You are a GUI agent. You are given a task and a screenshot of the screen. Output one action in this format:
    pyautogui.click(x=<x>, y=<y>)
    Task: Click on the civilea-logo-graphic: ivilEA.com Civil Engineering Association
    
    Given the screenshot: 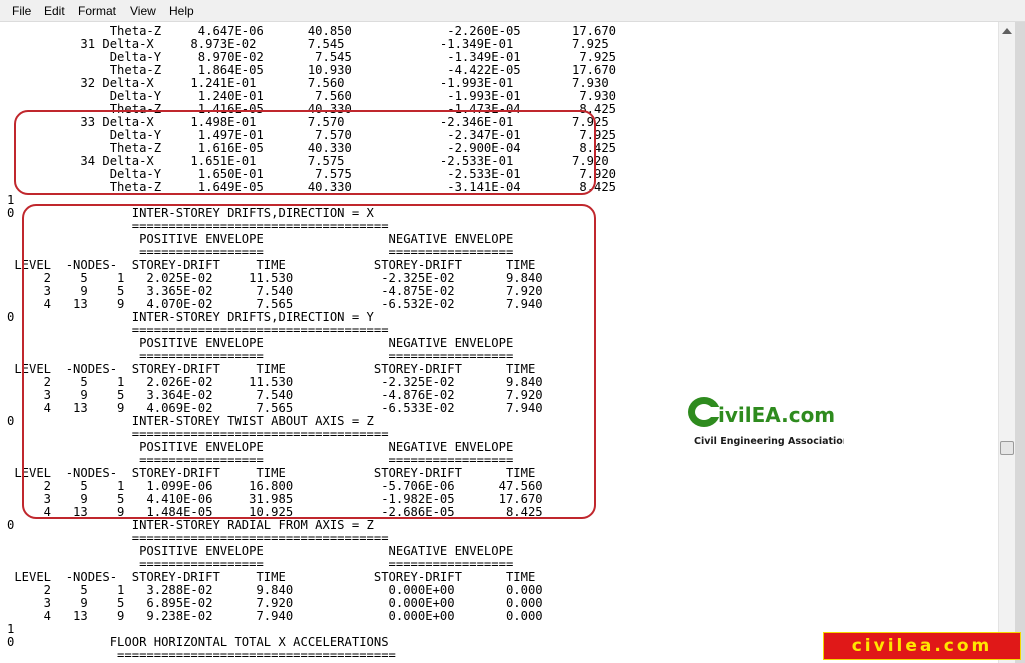 What is the action you would take?
    pyautogui.click(x=769, y=422)
    